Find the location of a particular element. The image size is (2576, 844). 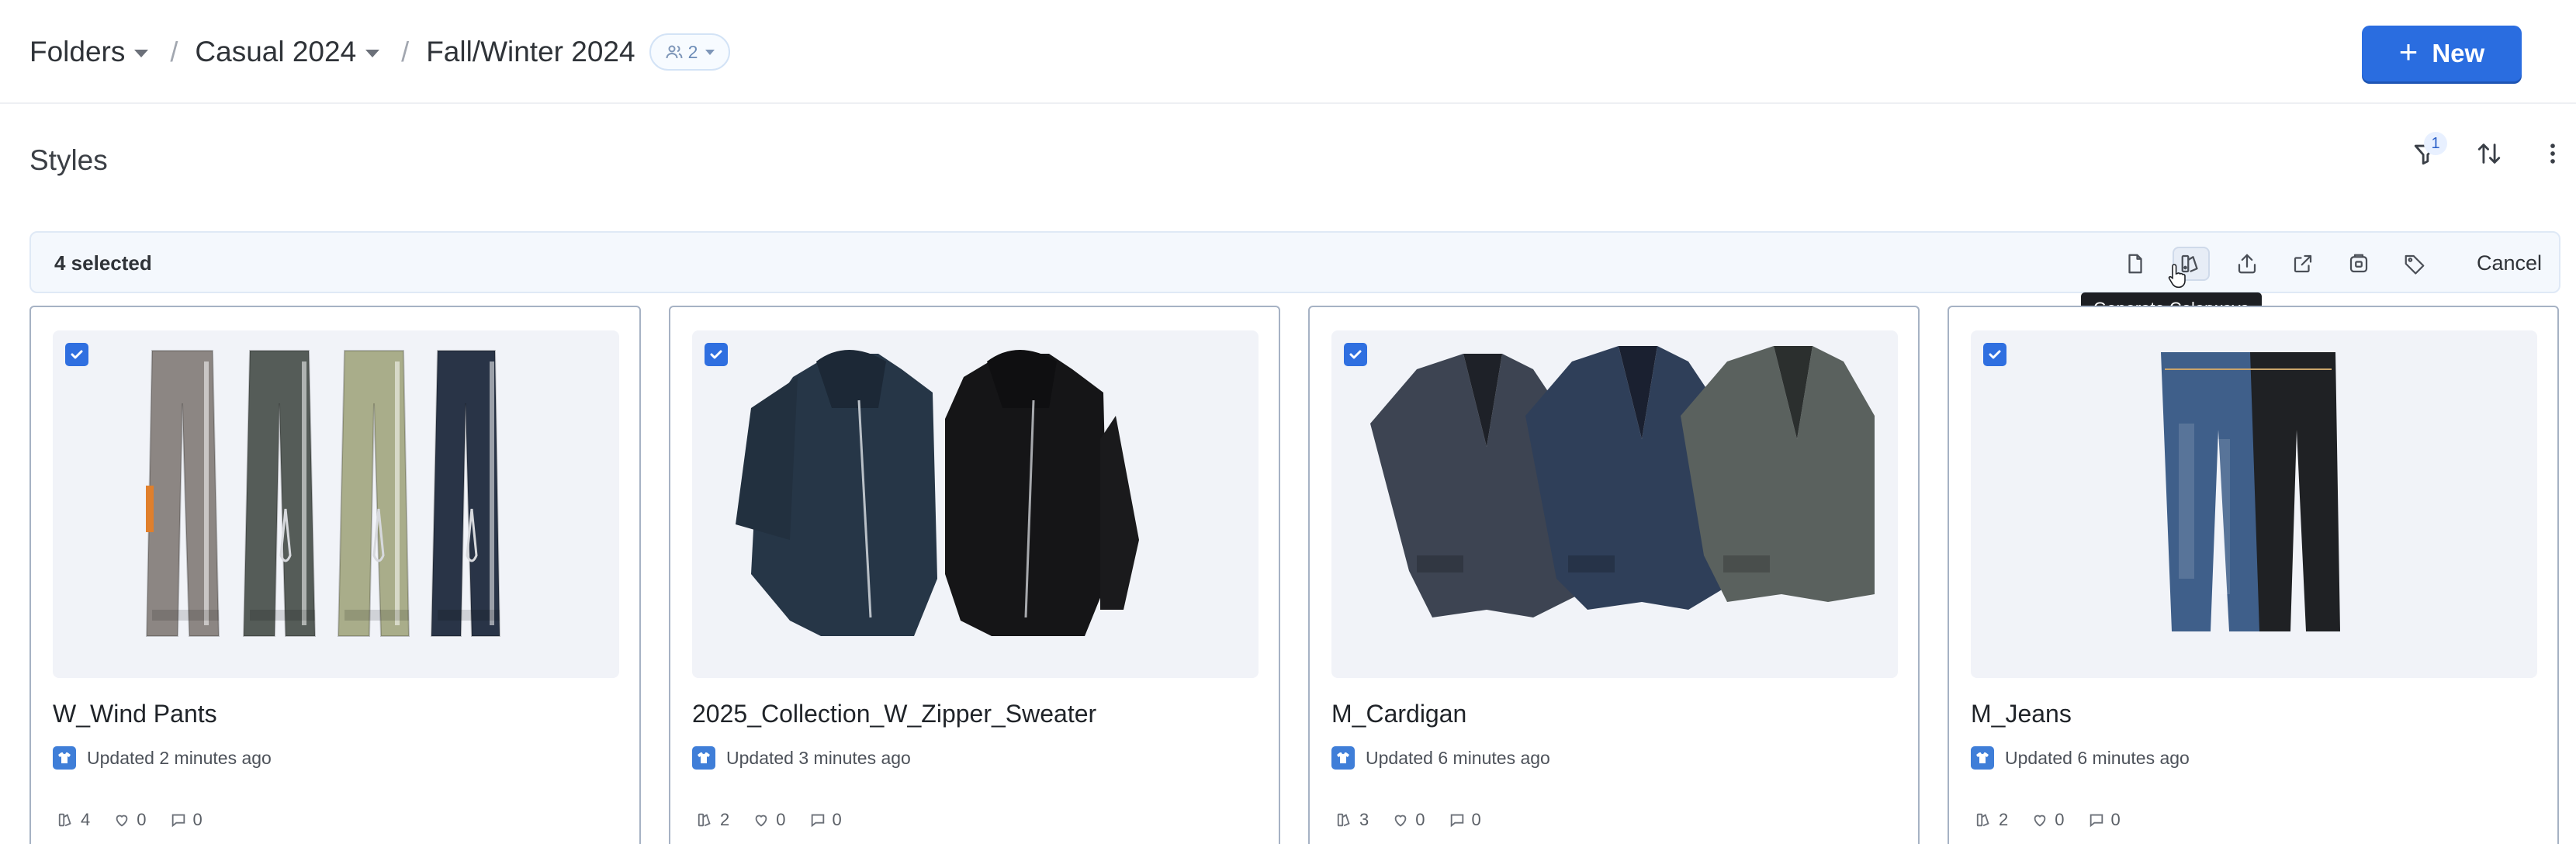

archive-button is located at coordinates (2358, 264).